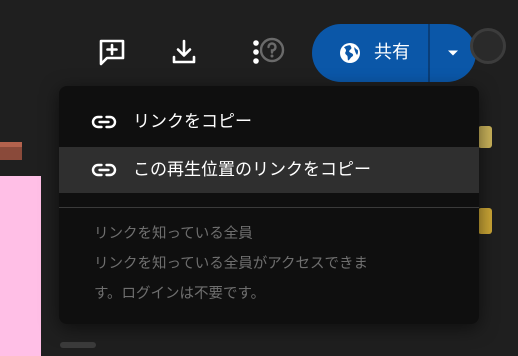 The height and width of the screenshot is (356, 518). I want to click on share-label: 共有, so click(392, 52).